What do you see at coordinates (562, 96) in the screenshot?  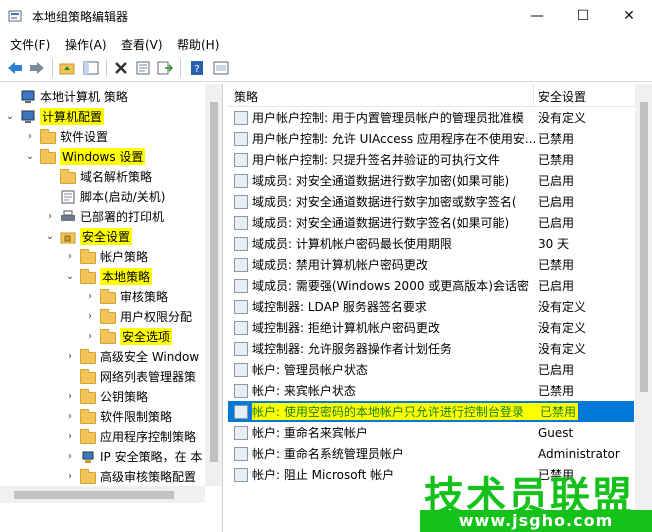 I see `column-header-setting: 安全设置` at bounding box center [562, 96].